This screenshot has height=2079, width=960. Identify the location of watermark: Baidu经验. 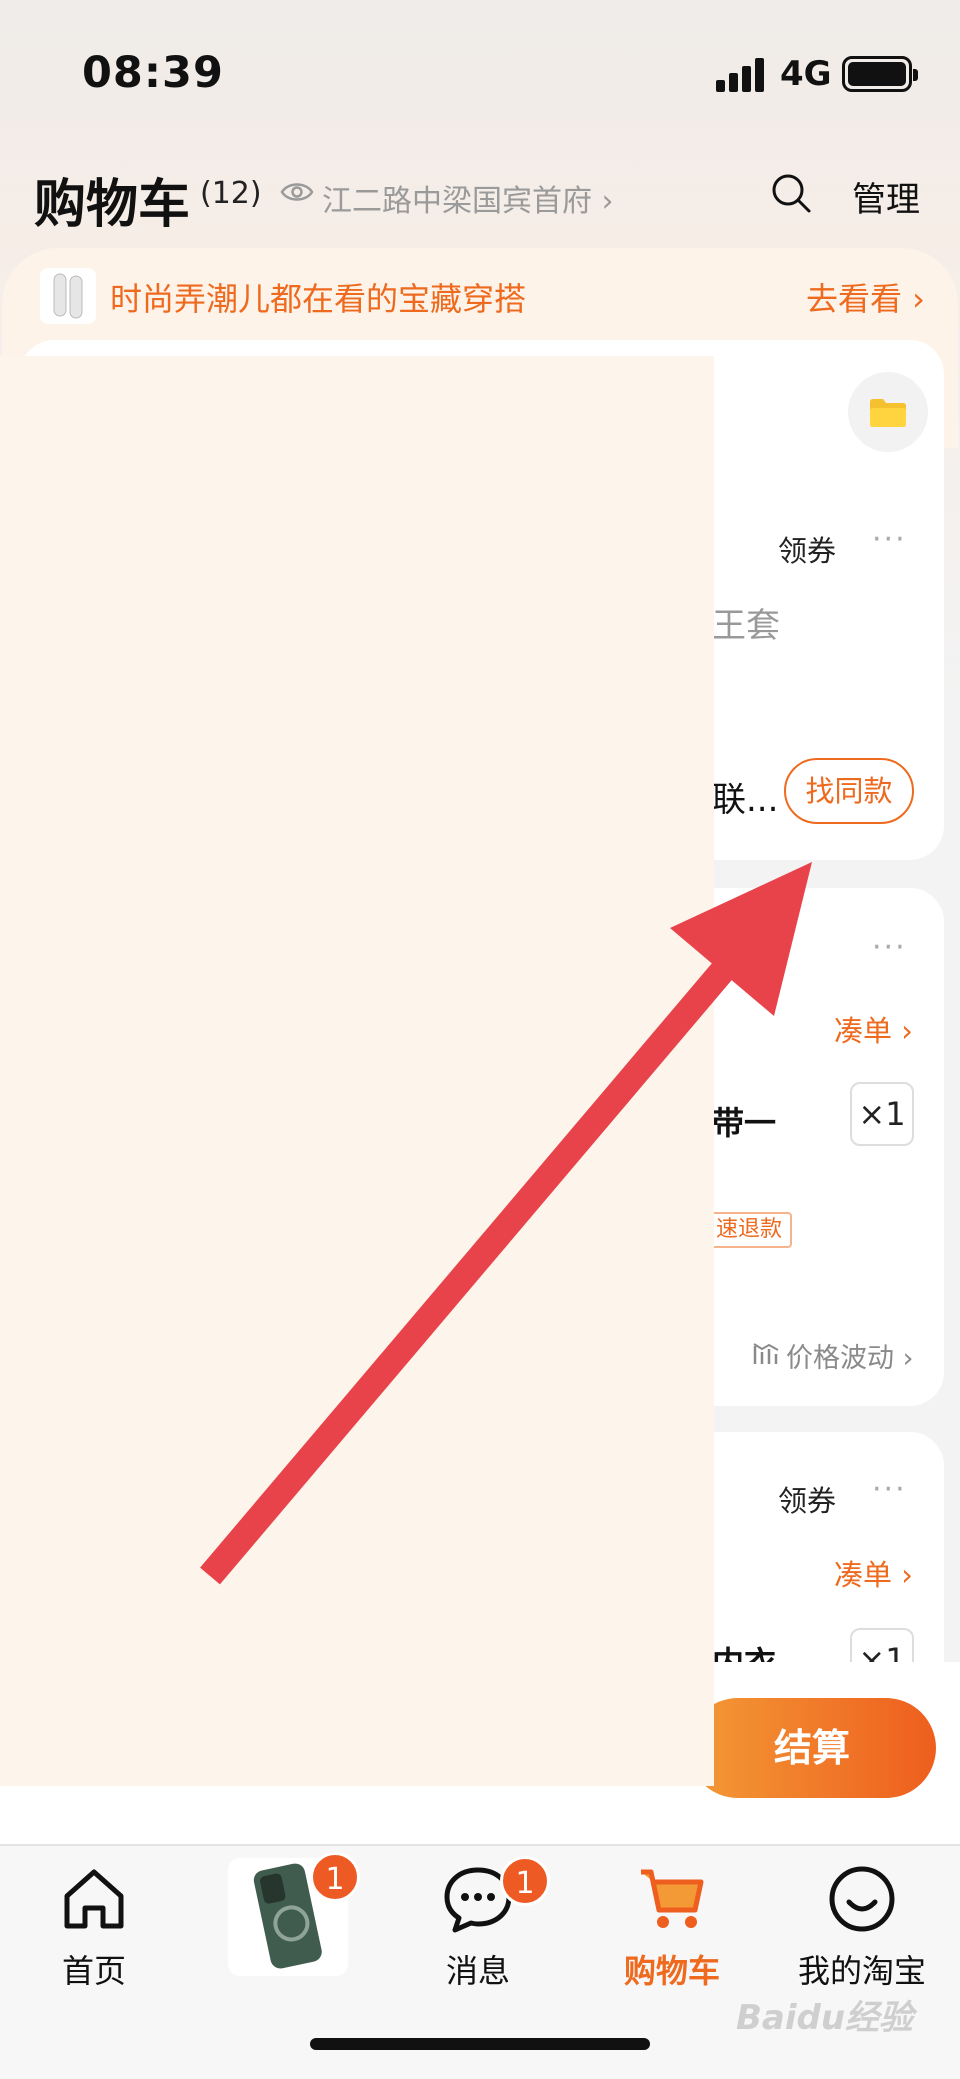
(825, 2018).